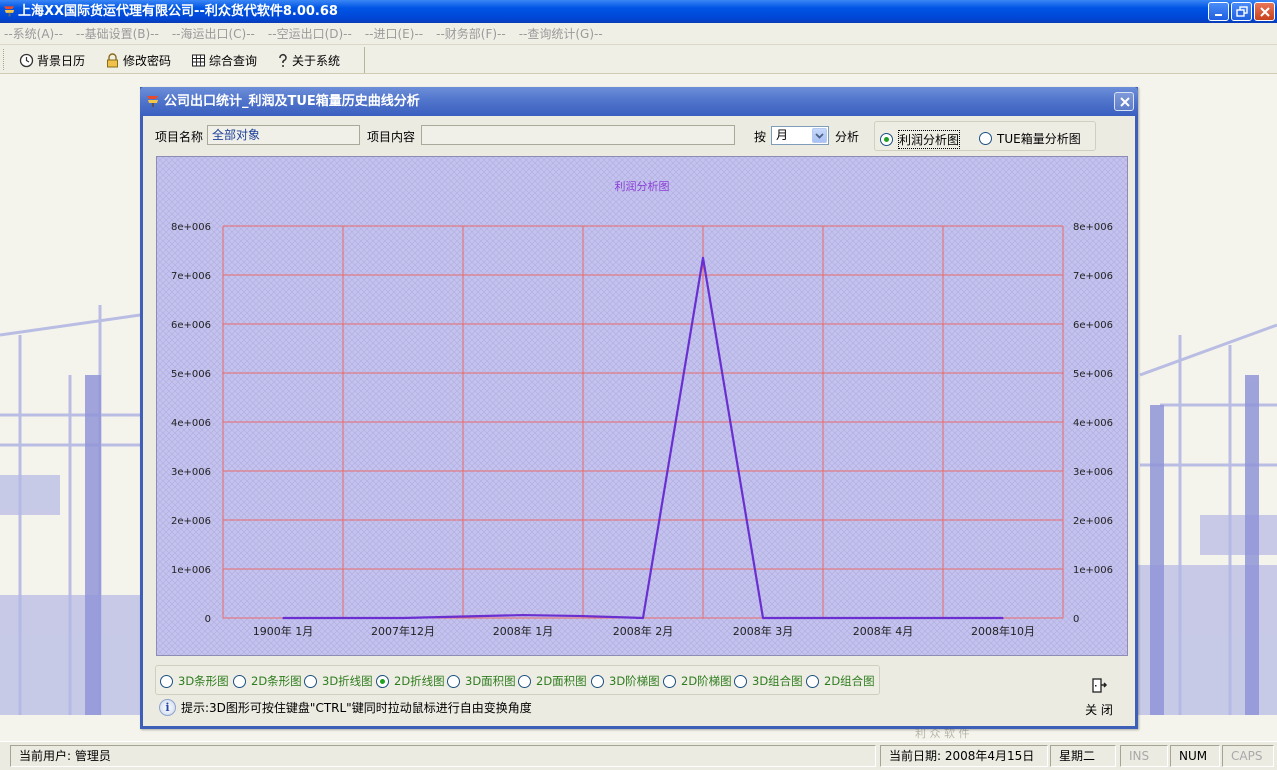  I want to click on radio-profit: 利润分析图, so click(920, 139).